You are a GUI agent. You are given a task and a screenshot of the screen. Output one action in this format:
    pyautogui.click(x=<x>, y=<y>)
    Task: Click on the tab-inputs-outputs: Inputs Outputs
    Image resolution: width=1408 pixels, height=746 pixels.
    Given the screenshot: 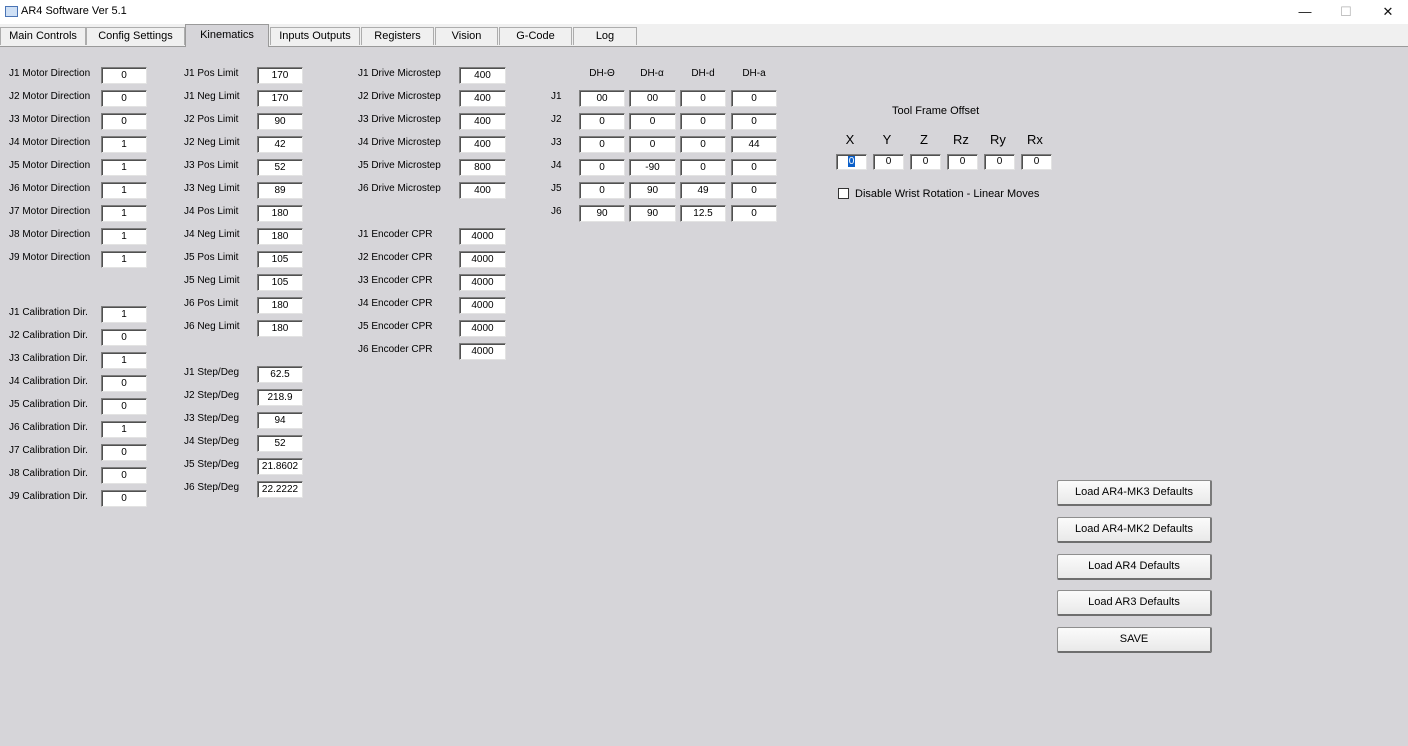 What is the action you would take?
    pyautogui.click(x=315, y=36)
    